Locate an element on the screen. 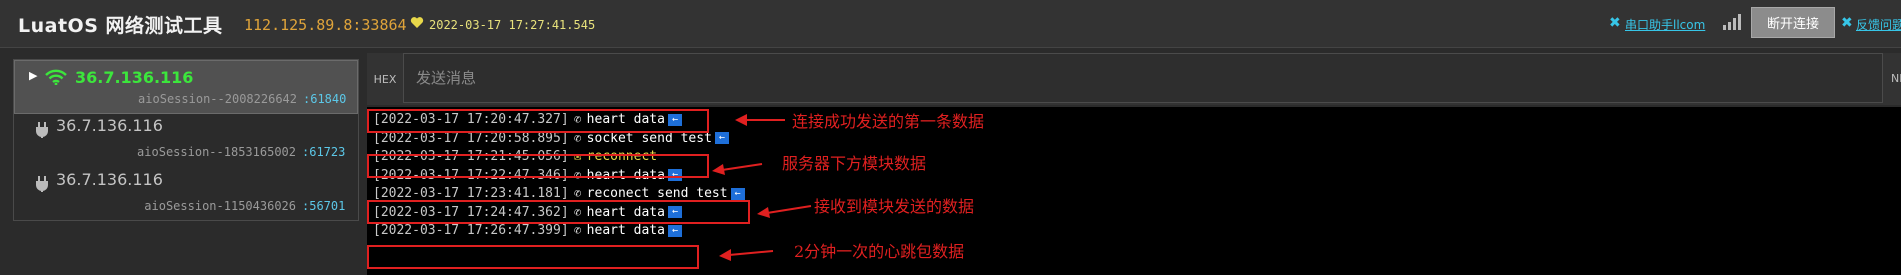  annotation-label: 接收到模块发送的数据 is located at coordinates (894, 206).